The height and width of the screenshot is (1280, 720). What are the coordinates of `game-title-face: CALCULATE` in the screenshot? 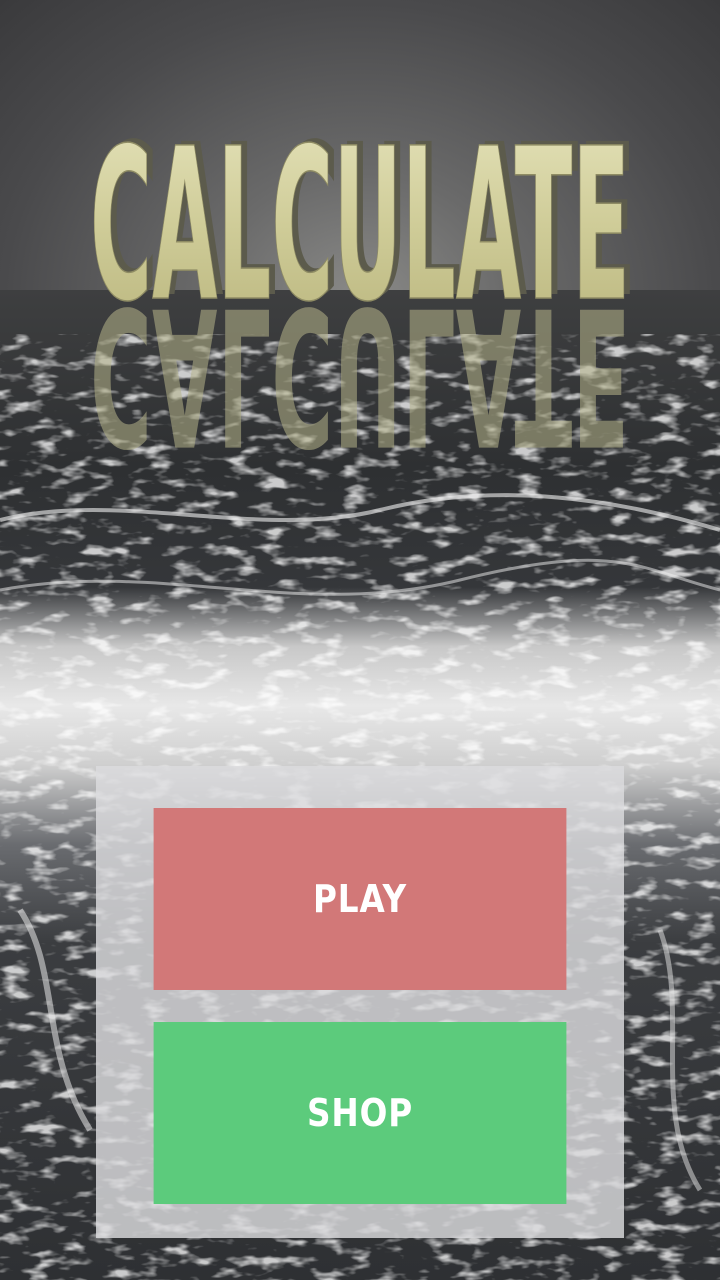 It's located at (360, 215).